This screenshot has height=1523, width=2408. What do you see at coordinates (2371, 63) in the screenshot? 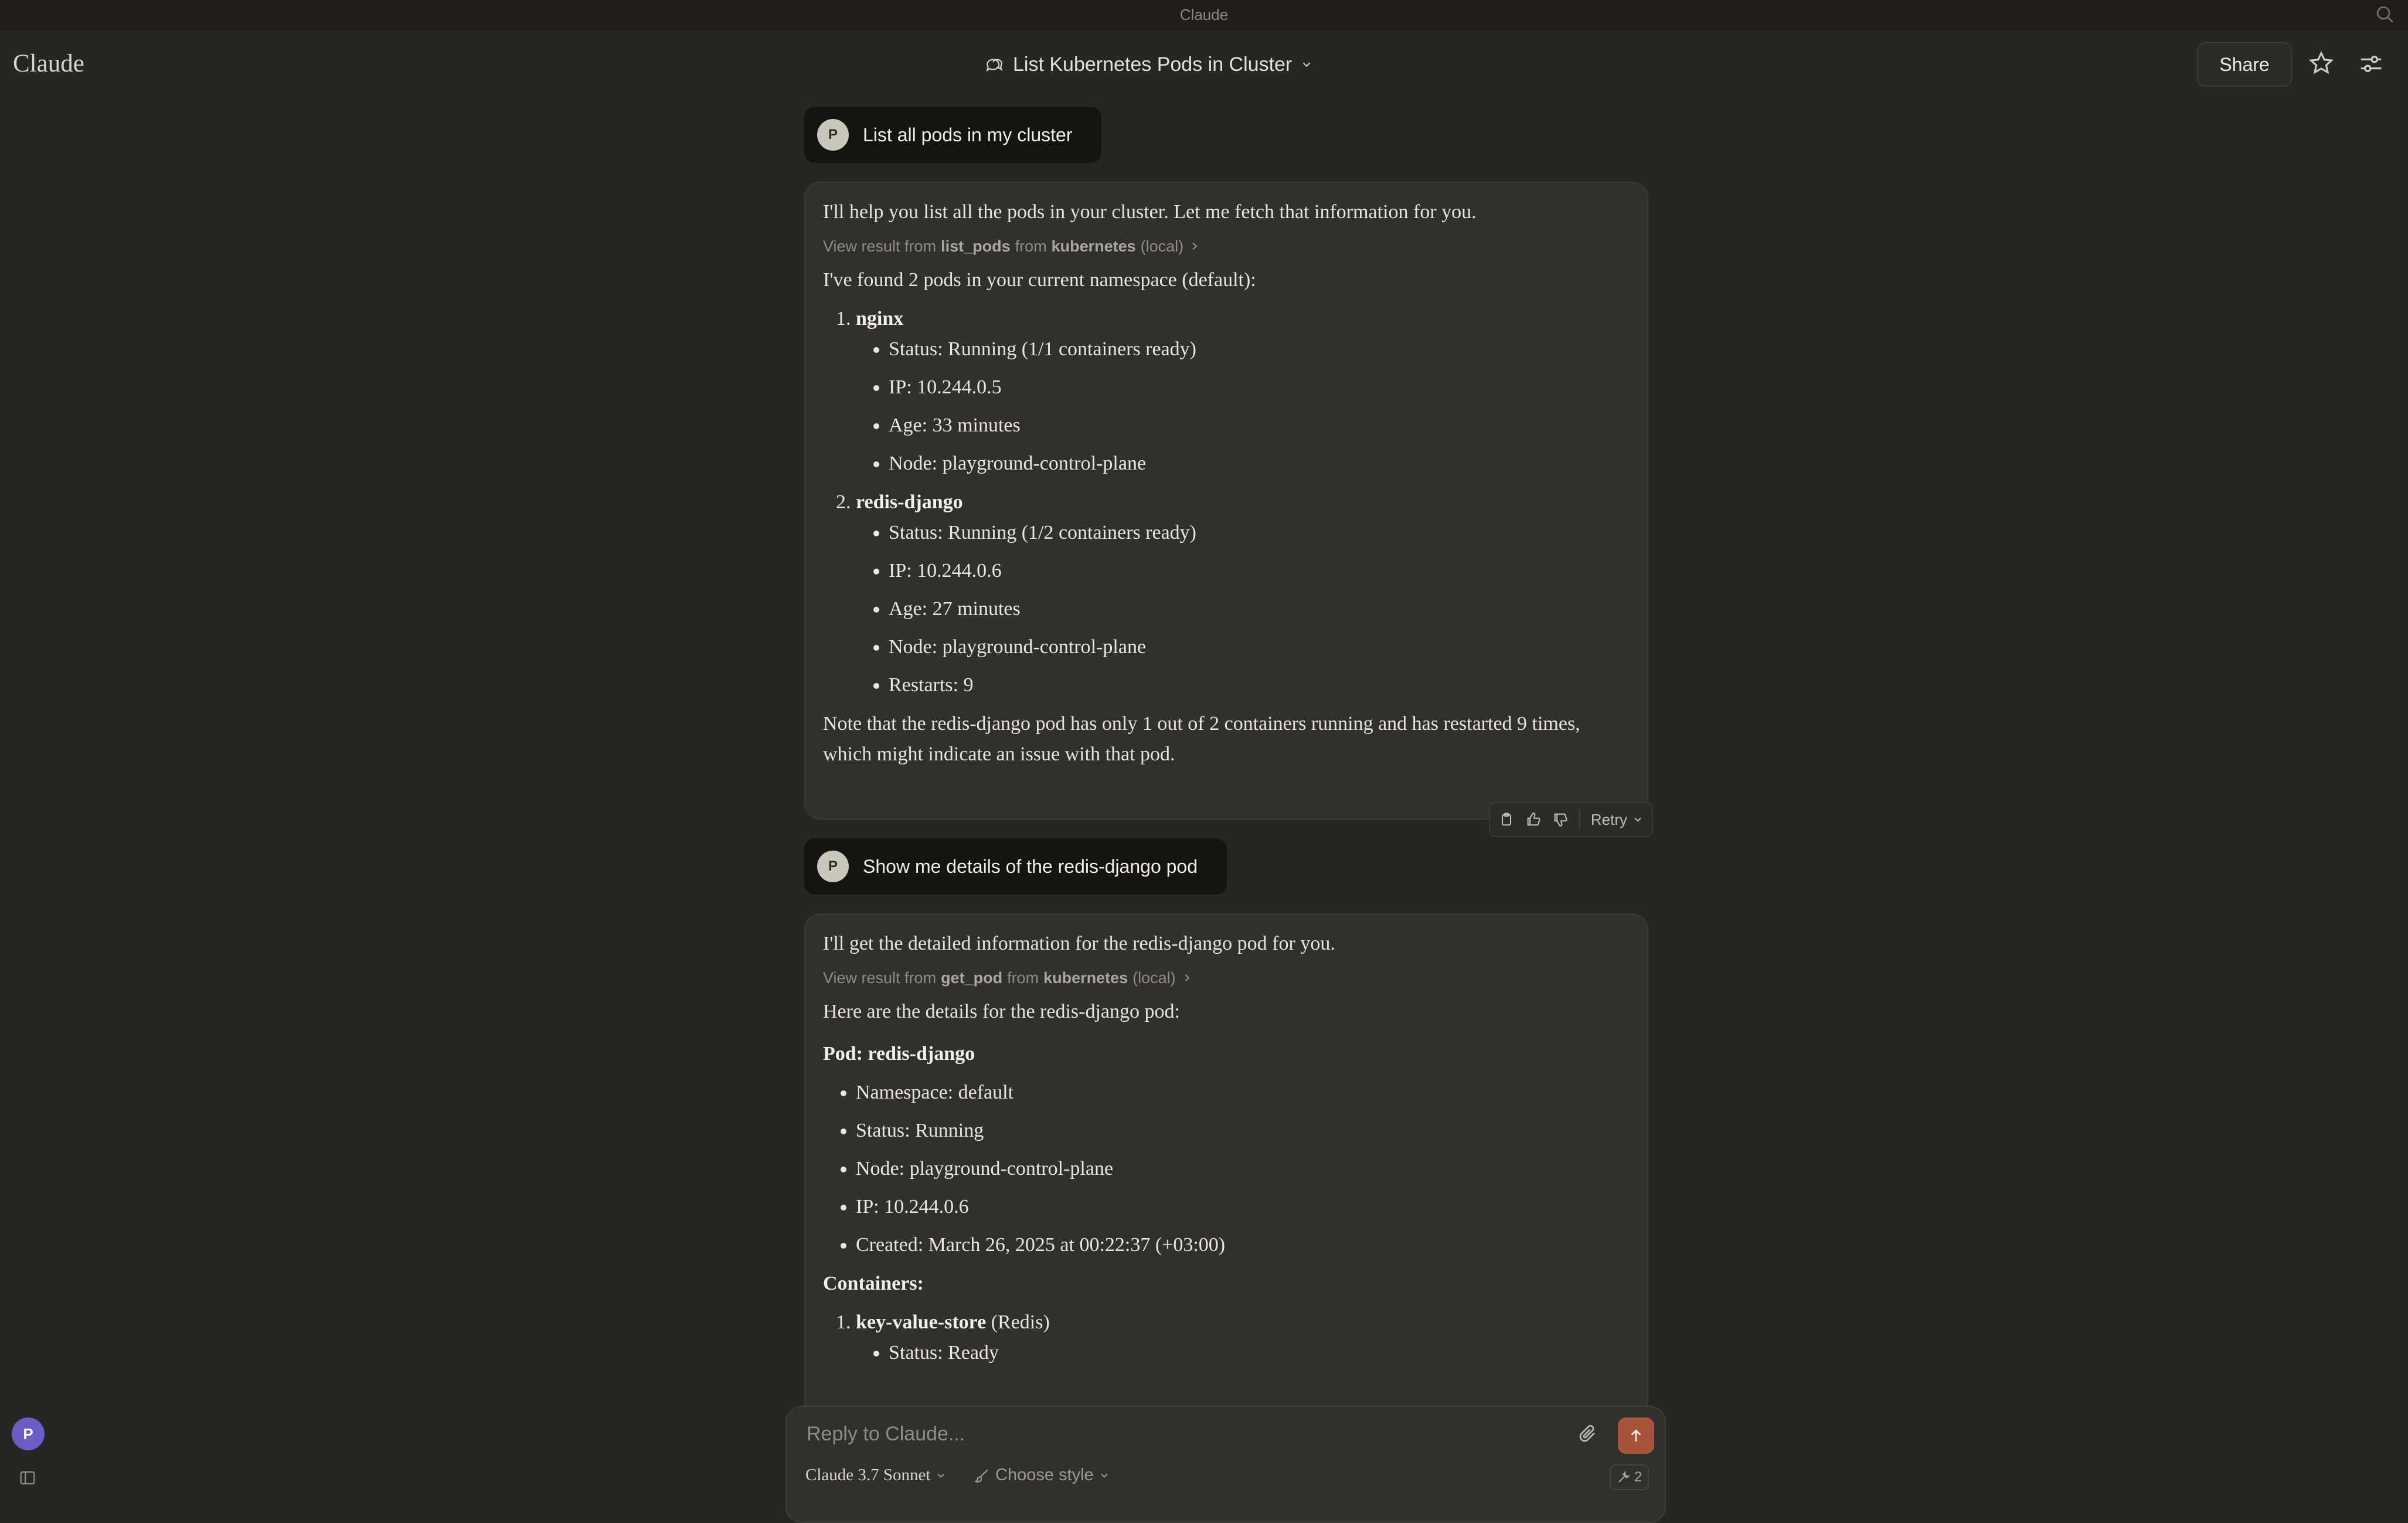
I see `settings-sliders-icon` at bounding box center [2371, 63].